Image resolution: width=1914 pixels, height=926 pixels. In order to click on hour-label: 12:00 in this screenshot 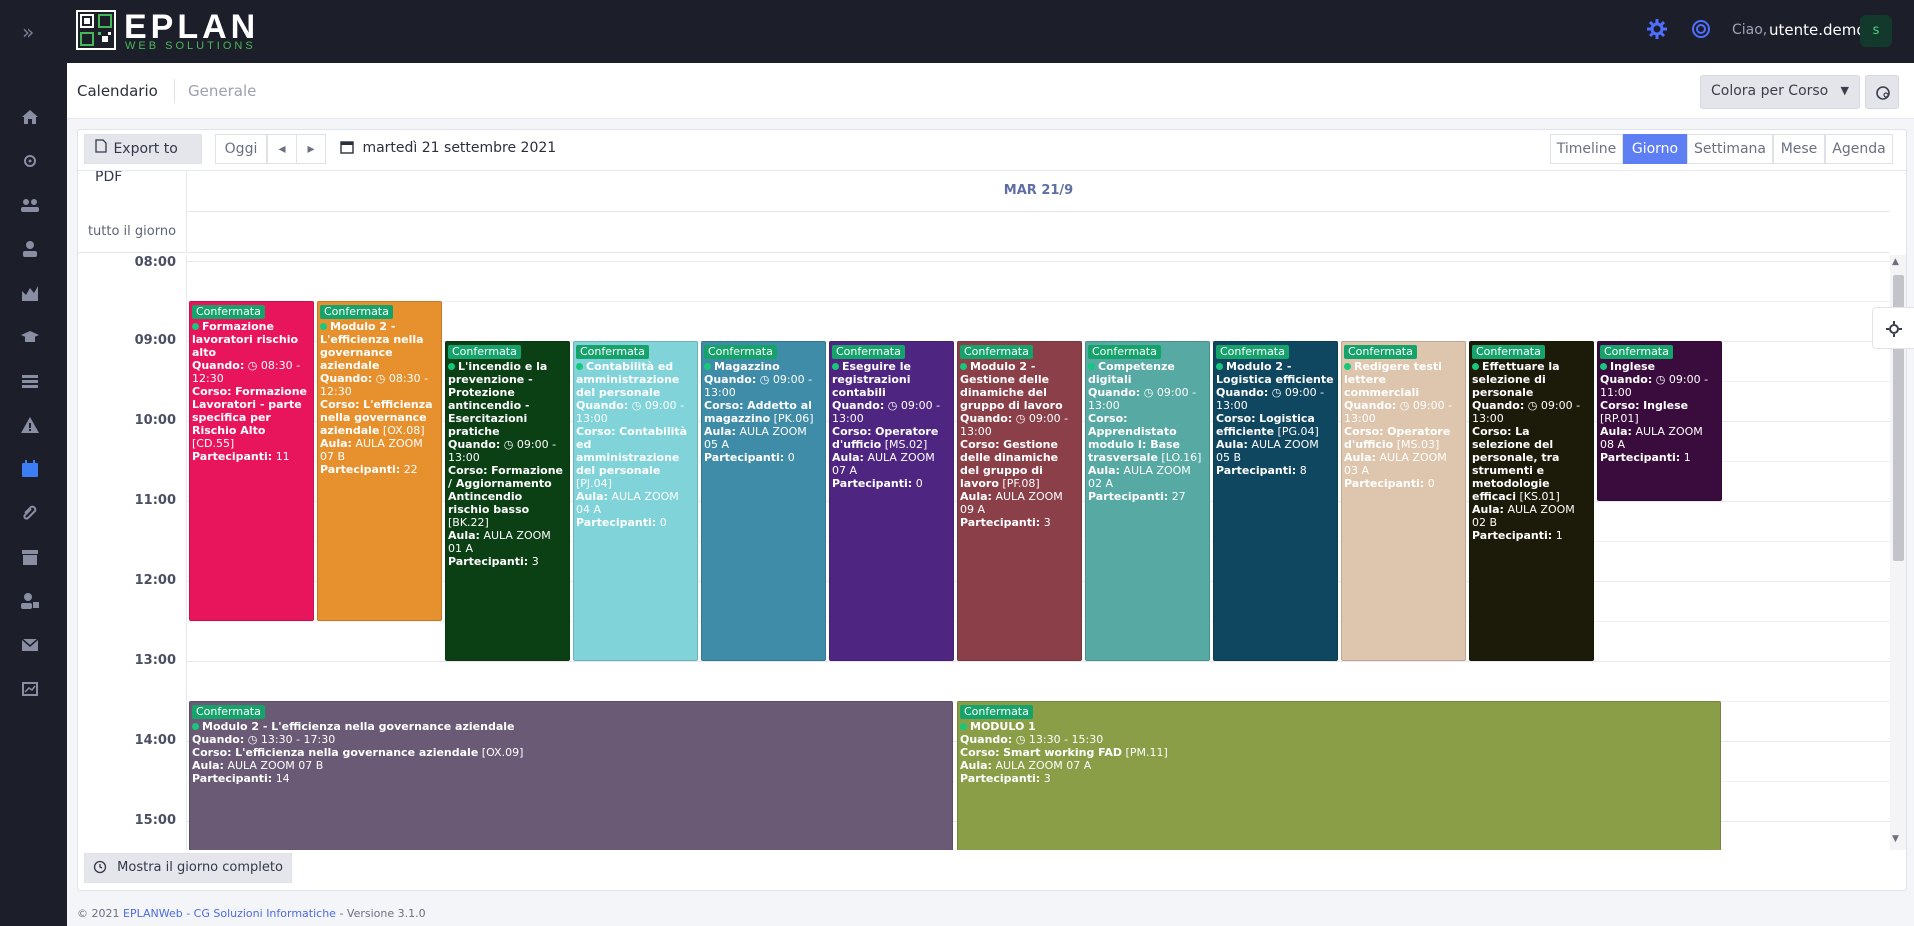, I will do `click(155, 580)`.